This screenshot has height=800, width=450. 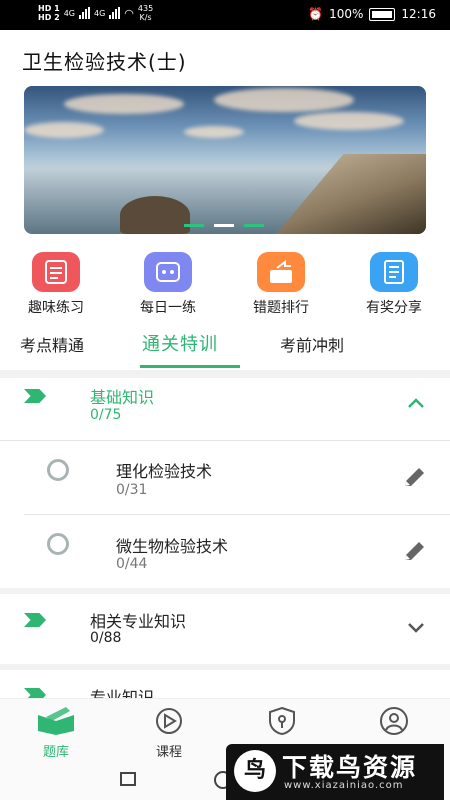 I want to click on quick-action-wrong-ranking: 错题排行, so click(x=281, y=284).